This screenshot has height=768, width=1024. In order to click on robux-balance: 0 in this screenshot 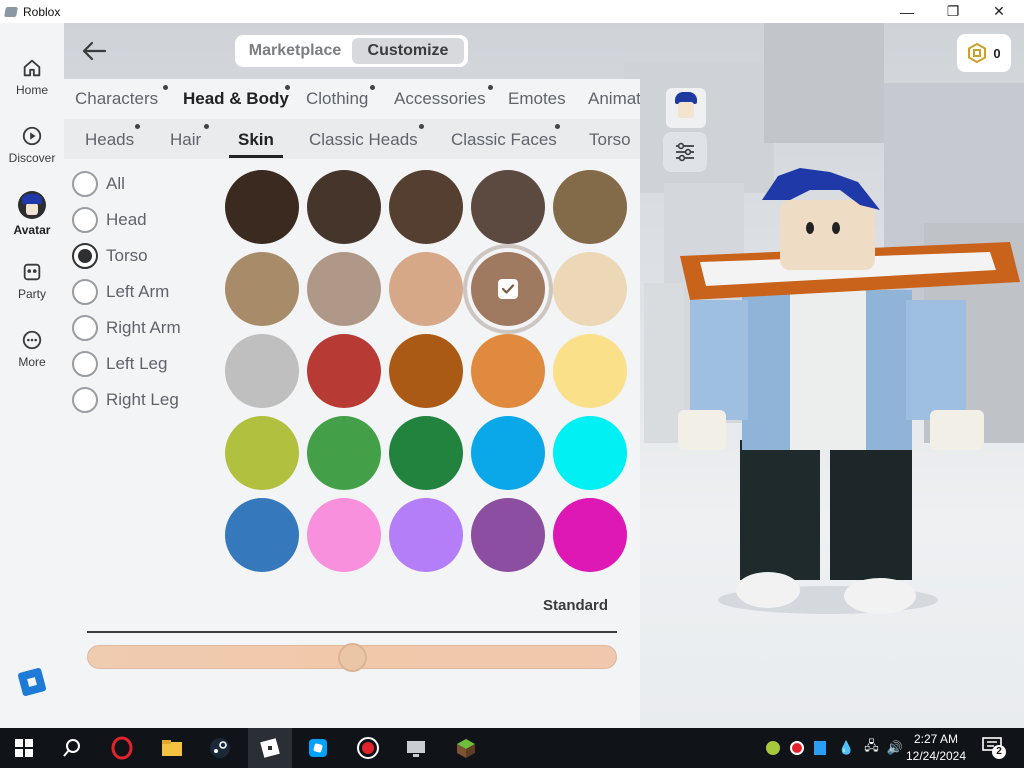, I will do `click(997, 53)`.